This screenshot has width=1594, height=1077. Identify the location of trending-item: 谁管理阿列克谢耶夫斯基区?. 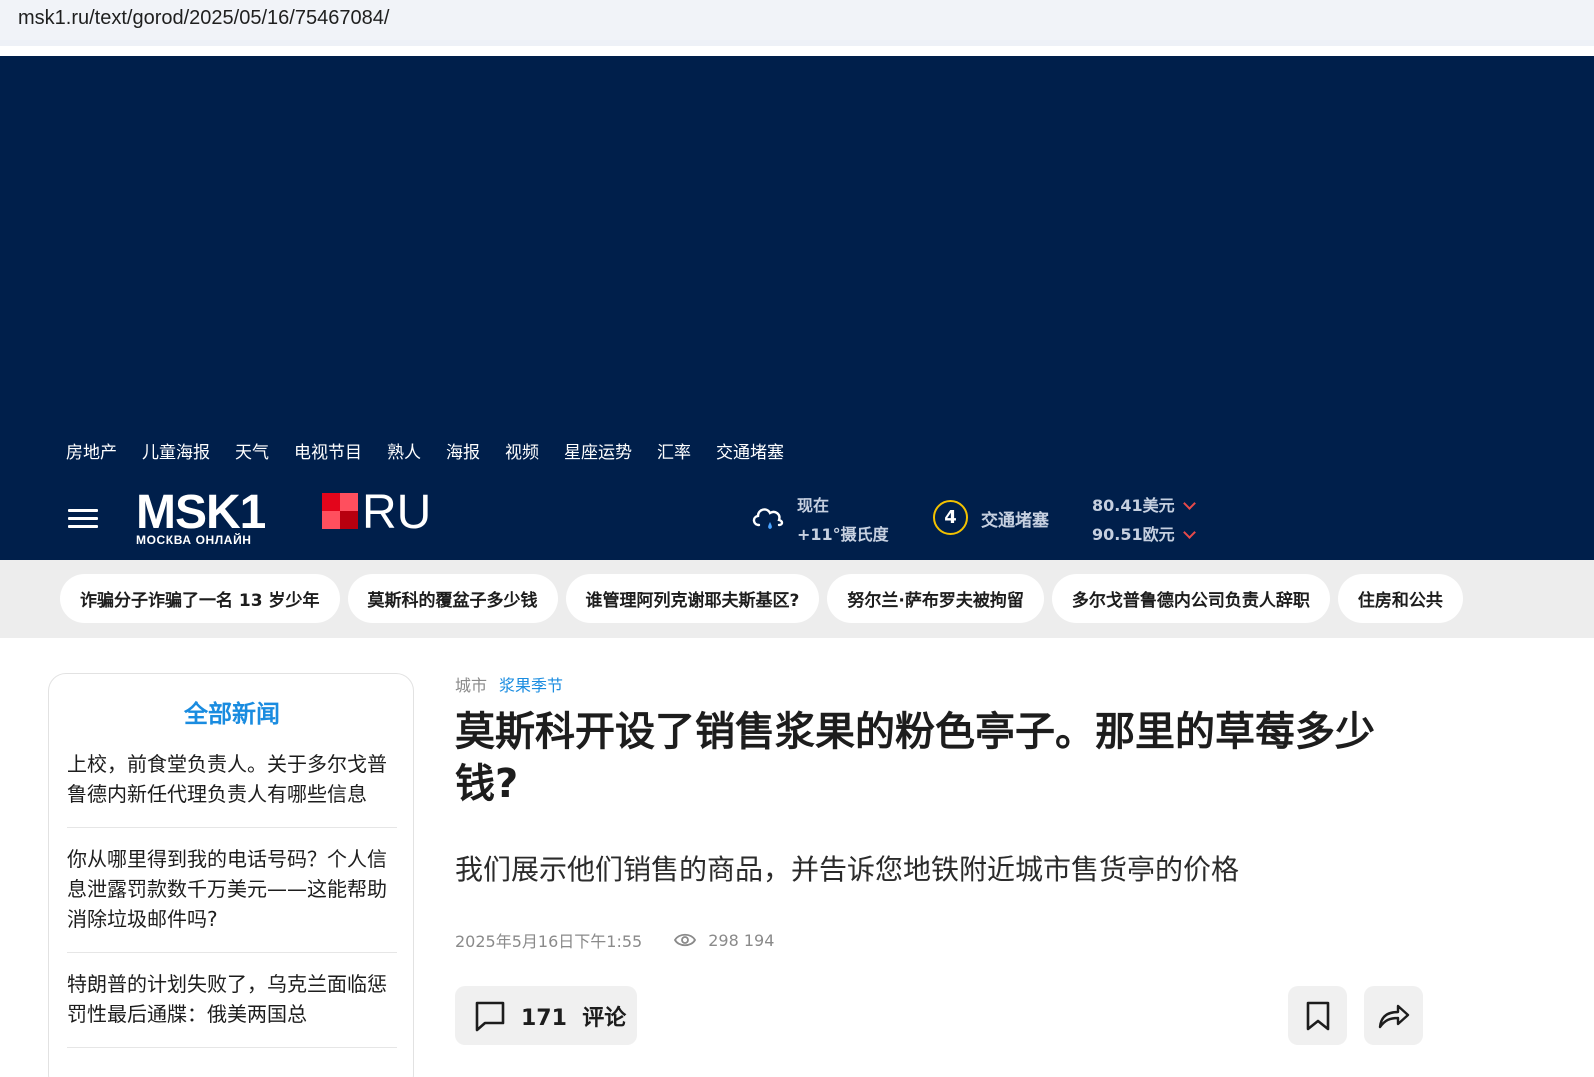
(692, 598).